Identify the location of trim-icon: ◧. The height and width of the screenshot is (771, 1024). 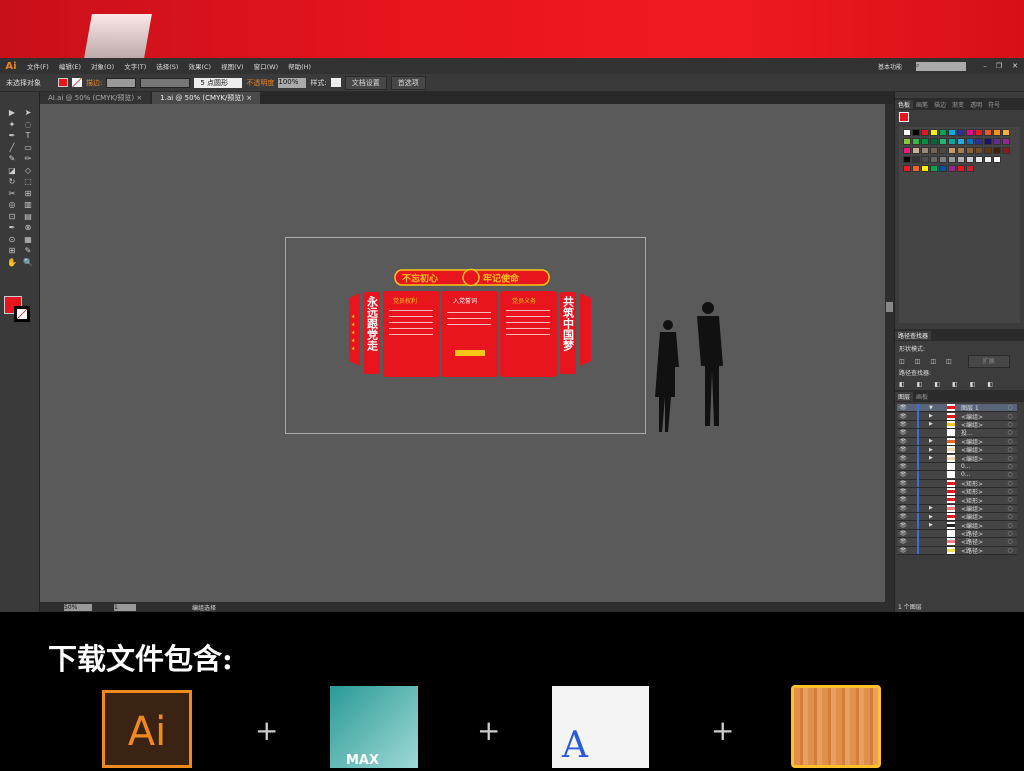
(920, 384).